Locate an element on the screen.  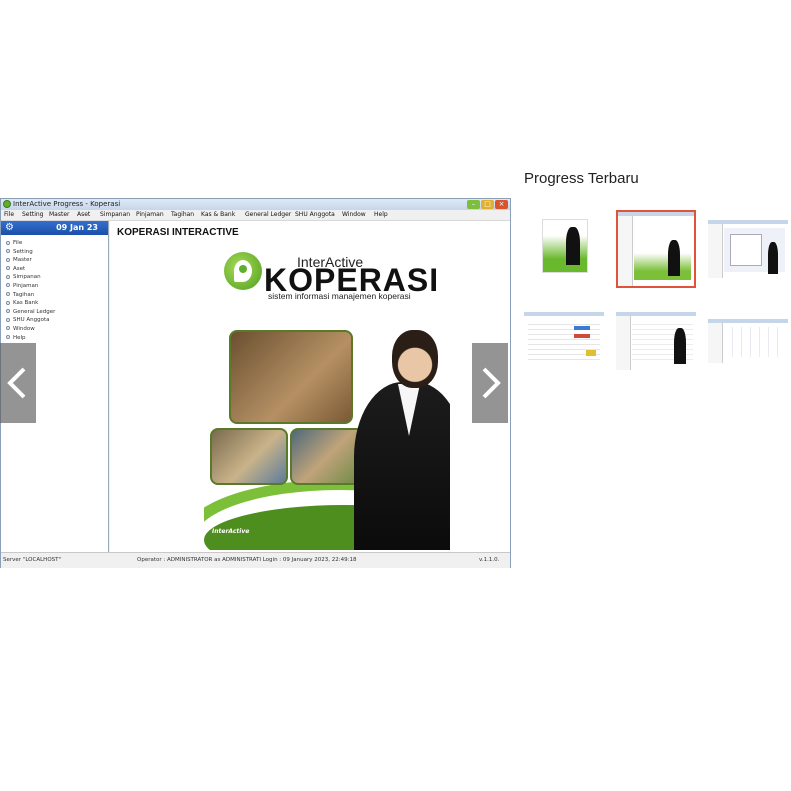
menu-tagihan: Tagihan is located at coordinates (182, 215).